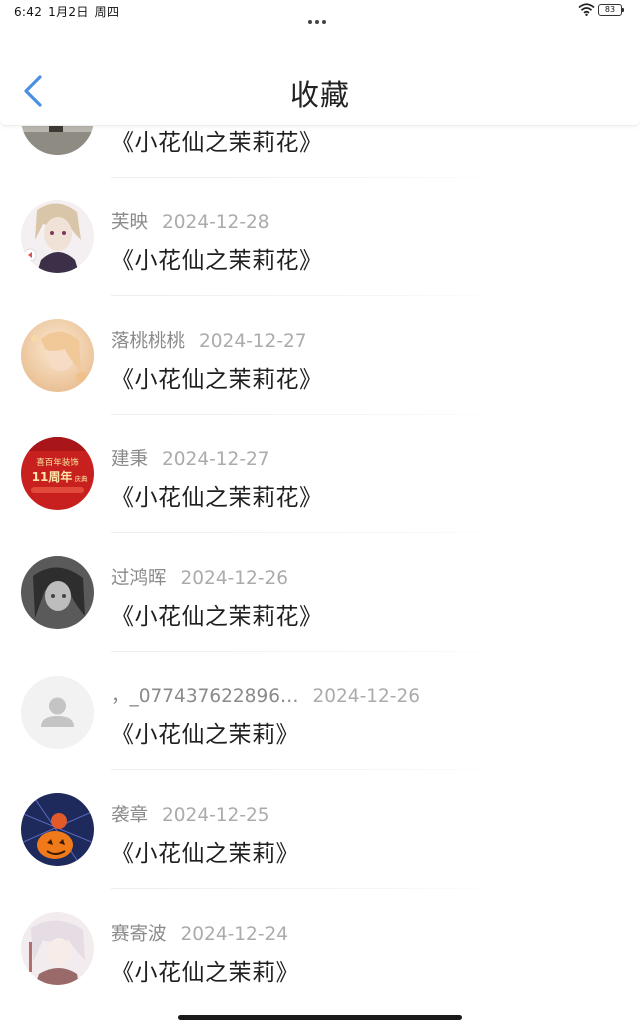 The height and width of the screenshot is (1024, 640). What do you see at coordinates (139, 578) in the screenshot?
I see `user-name: 过鸿晖` at bounding box center [139, 578].